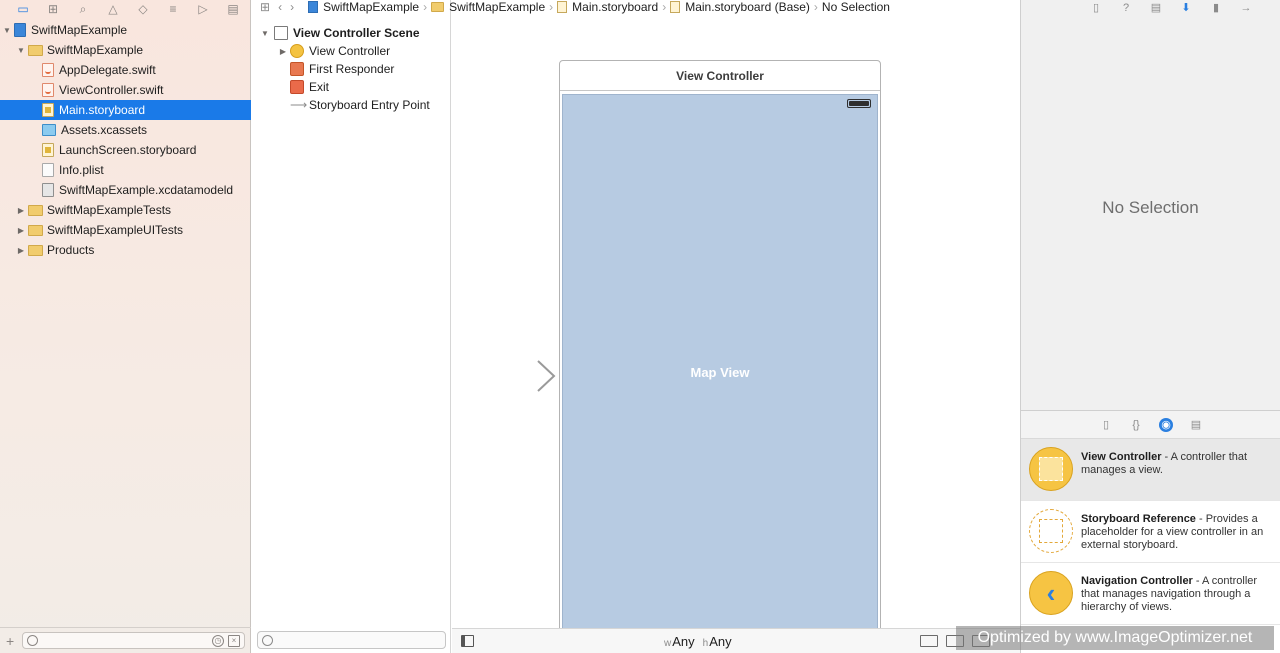 Image resolution: width=1280 pixels, height=653 pixels. I want to click on tree-row-label: Info.plist, so click(81, 170).